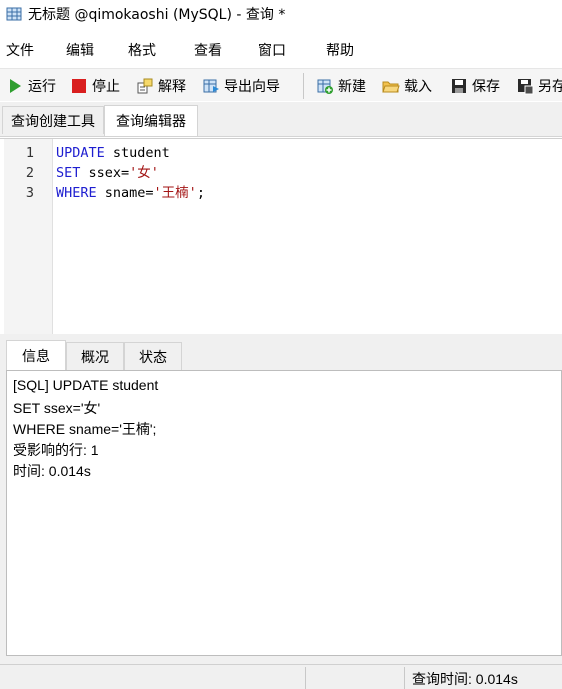 The width and height of the screenshot is (562, 689). I want to click on sql-text: student, so click(137, 153).